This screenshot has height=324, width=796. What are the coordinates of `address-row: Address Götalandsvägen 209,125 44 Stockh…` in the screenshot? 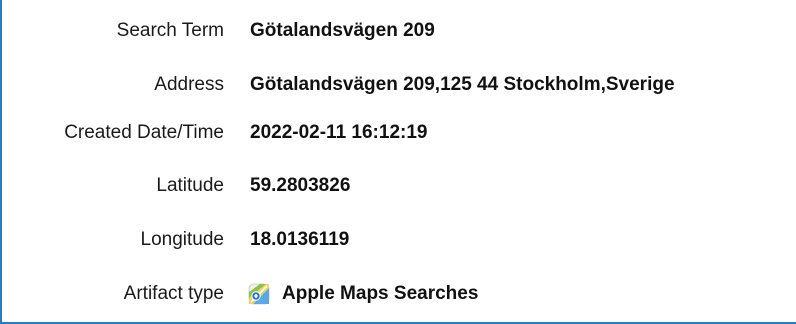 It's located at (397, 85).